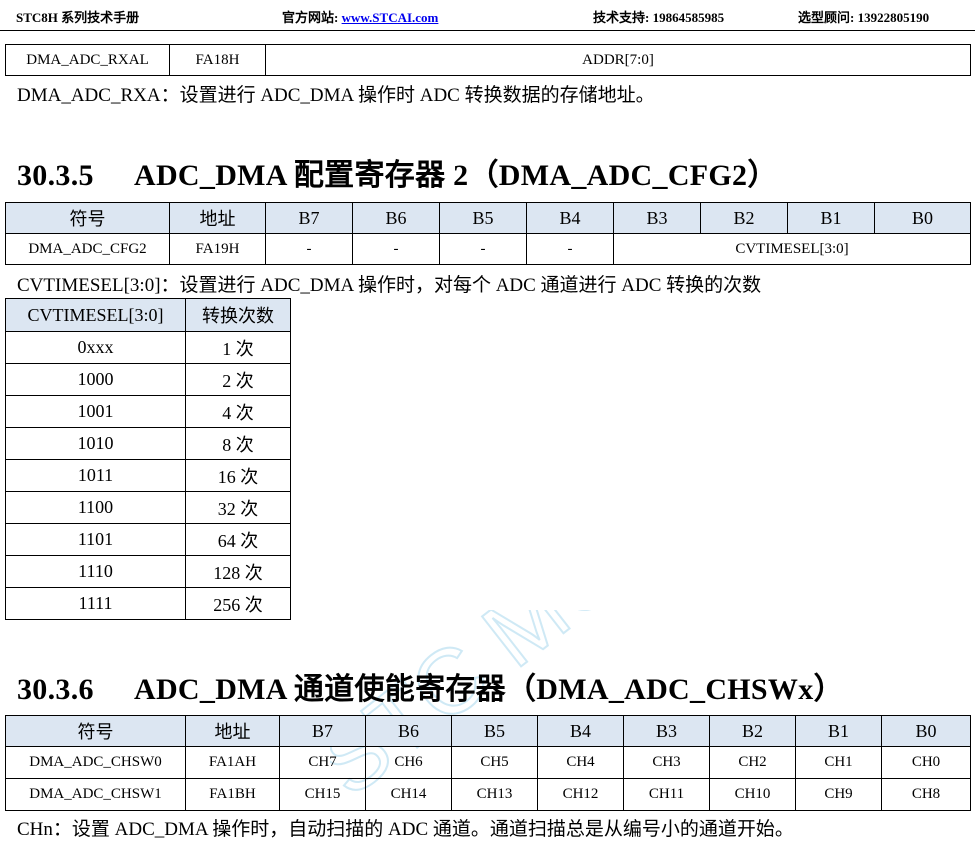  Describe the element at coordinates (580, 794) in the screenshot. I see `channel-bit: CH12` at that location.